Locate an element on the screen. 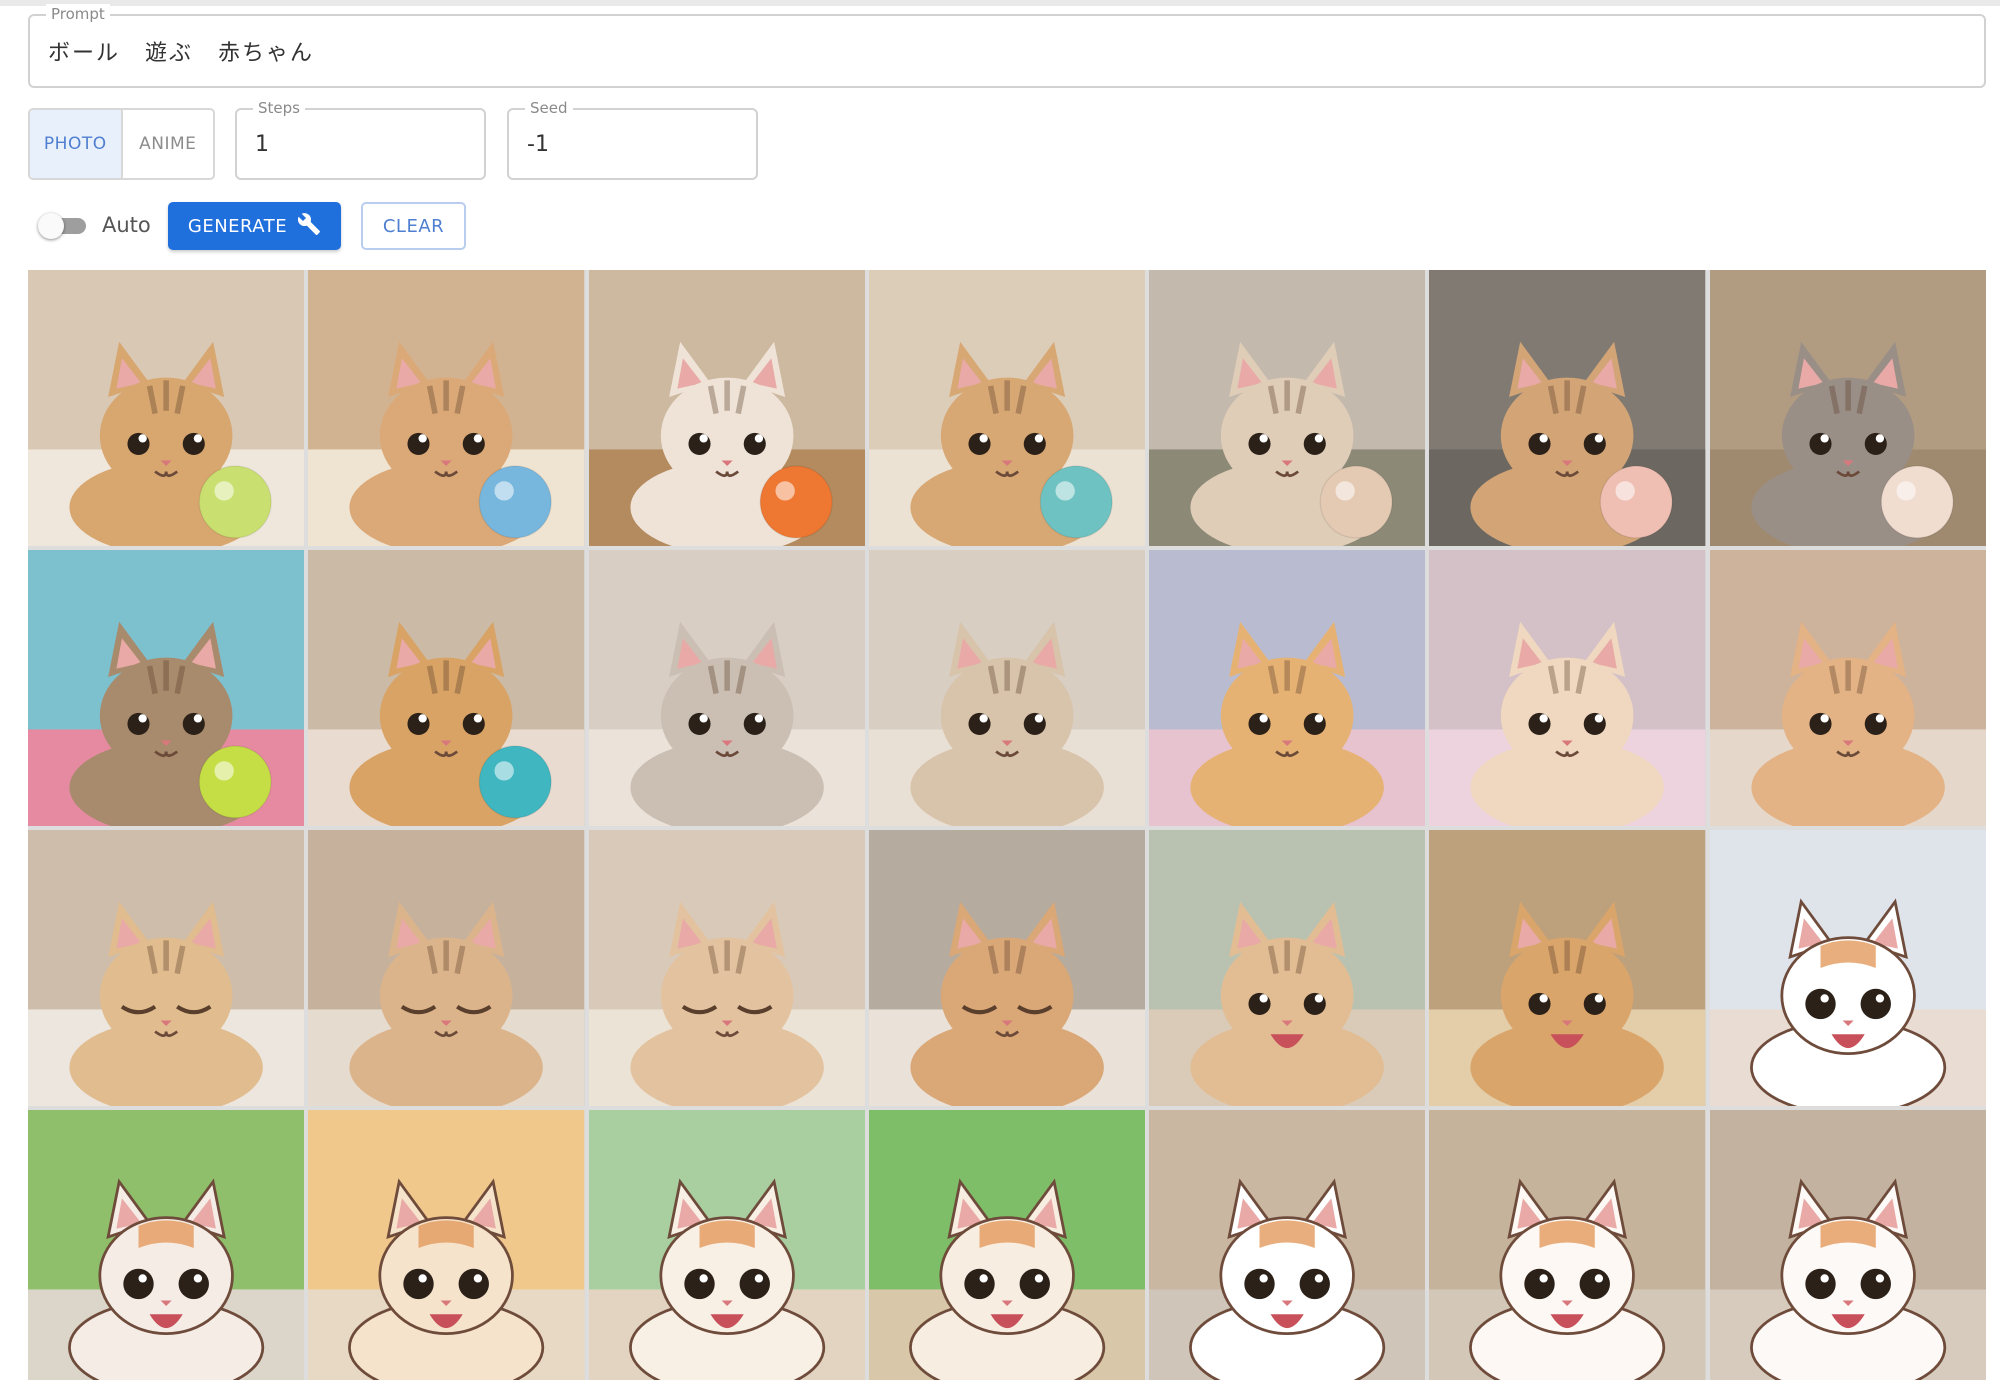 Image resolution: width=2000 pixels, height=1380 pixels. clear-button: CLEAR is located at coordinates (413, 226).